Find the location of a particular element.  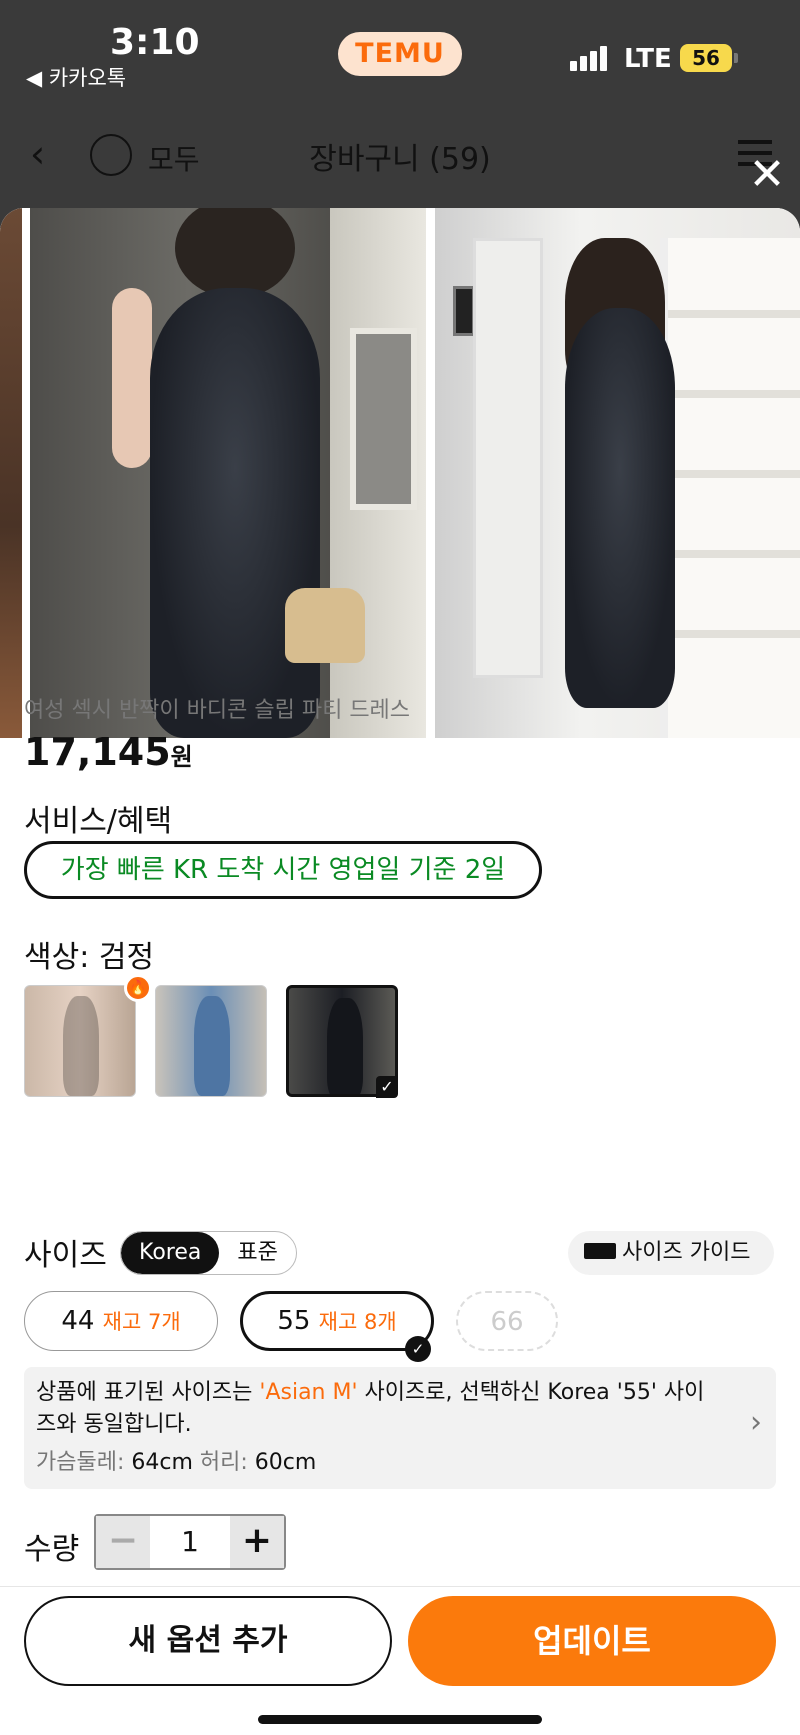

battery-icon: 56 is located at coordinates (709, 58).